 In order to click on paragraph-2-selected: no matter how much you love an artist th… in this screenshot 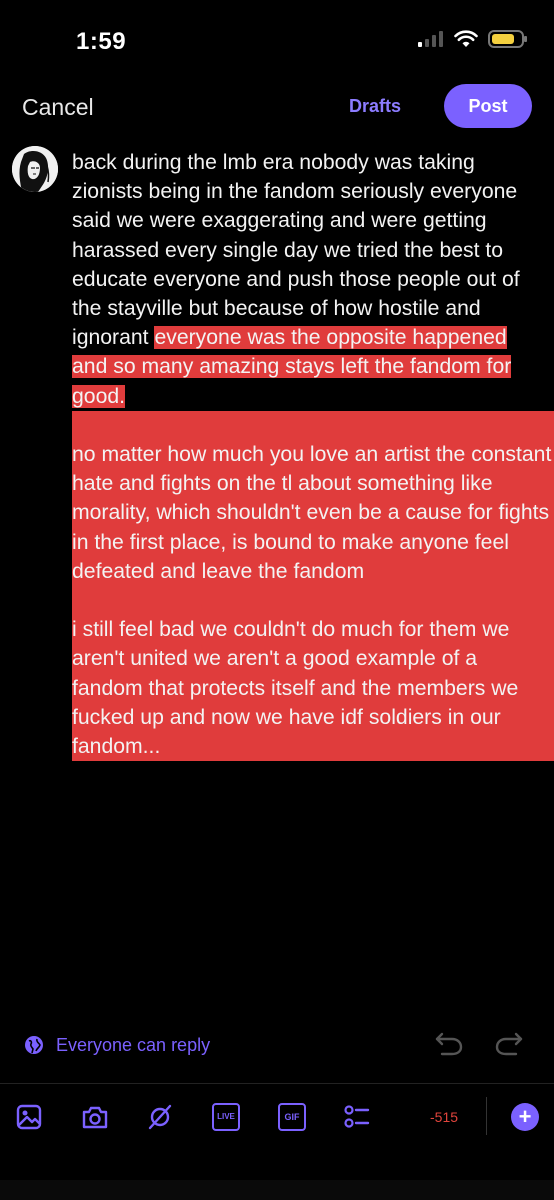, I will do `click(313, 513)`.